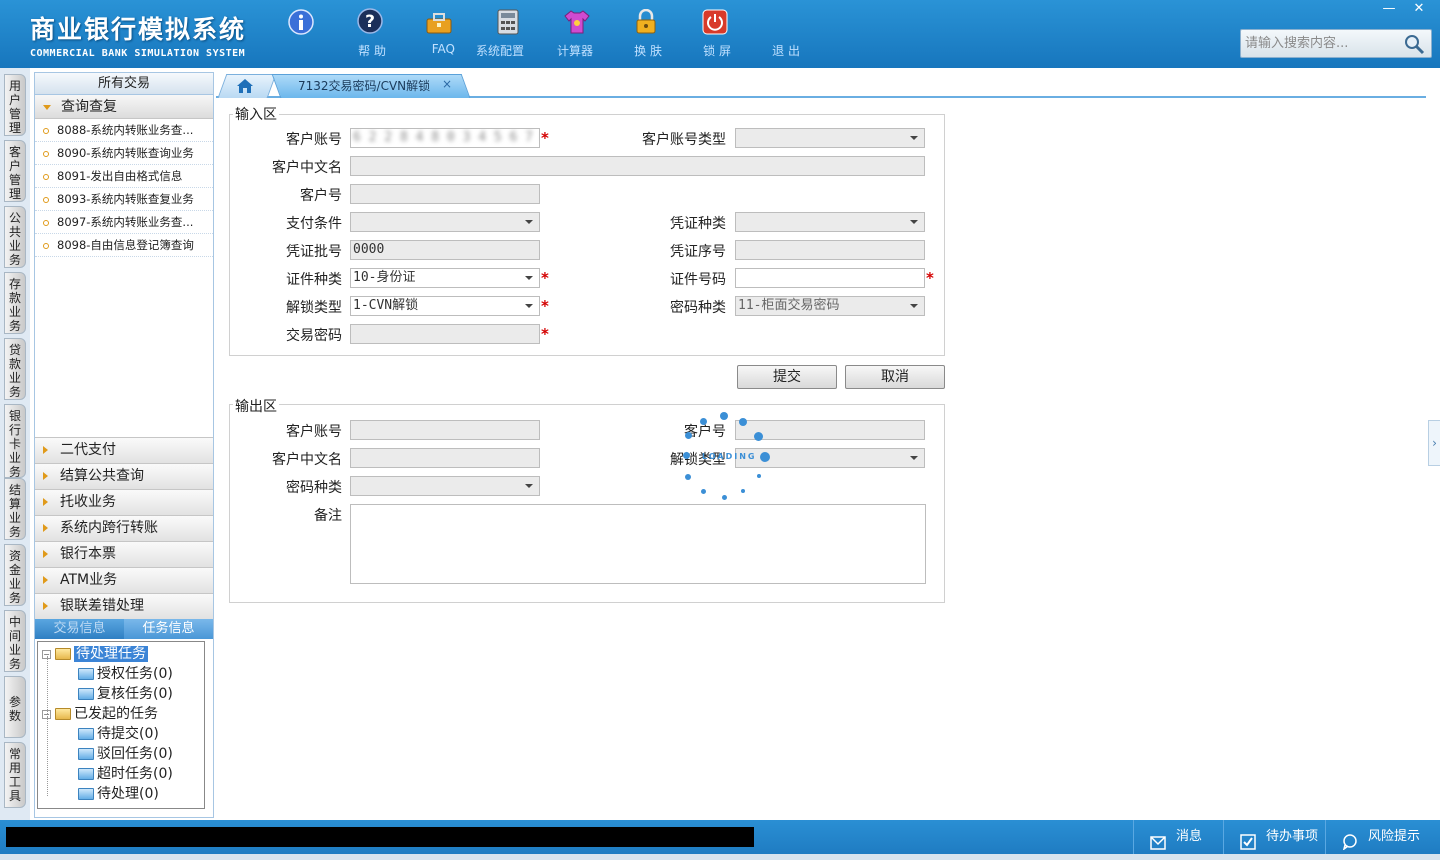 This screenshot has height=860, width=1440. What do you see at coordinates (121, 774) in the screenshot?
I see `tree-node-timeout: 超时任务(0)` at bounding box center [121, 774].